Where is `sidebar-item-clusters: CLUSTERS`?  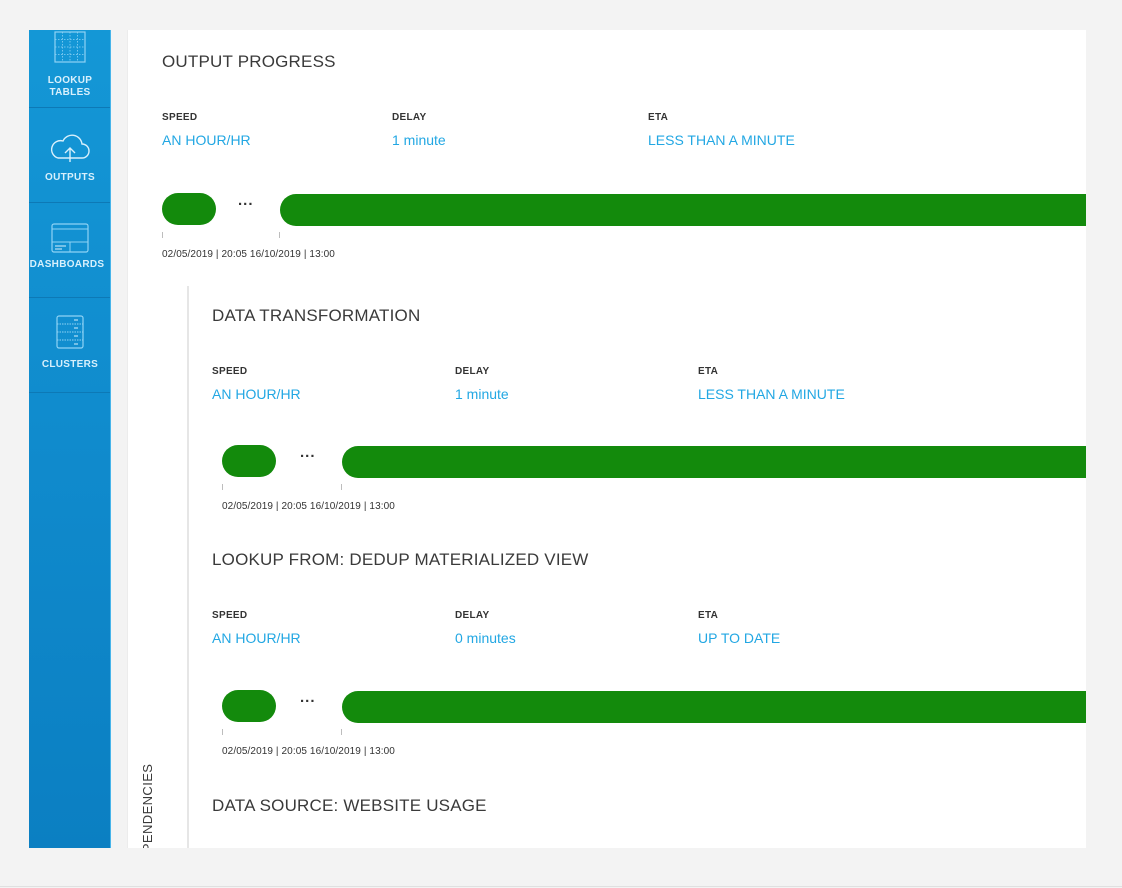
sidebar-item-clusters: CLUSTERS is located at coordinates (69, 345).